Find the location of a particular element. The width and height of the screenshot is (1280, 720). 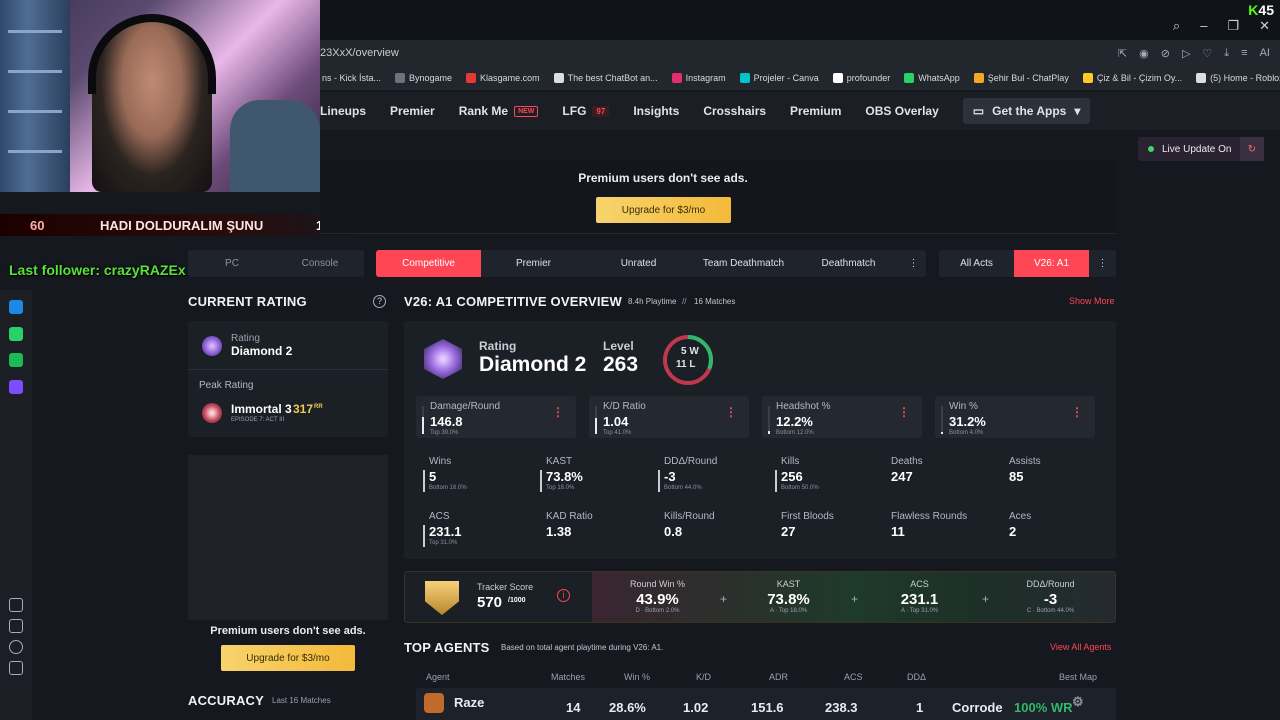

raze-portrait is located at coordinates (434, 703).